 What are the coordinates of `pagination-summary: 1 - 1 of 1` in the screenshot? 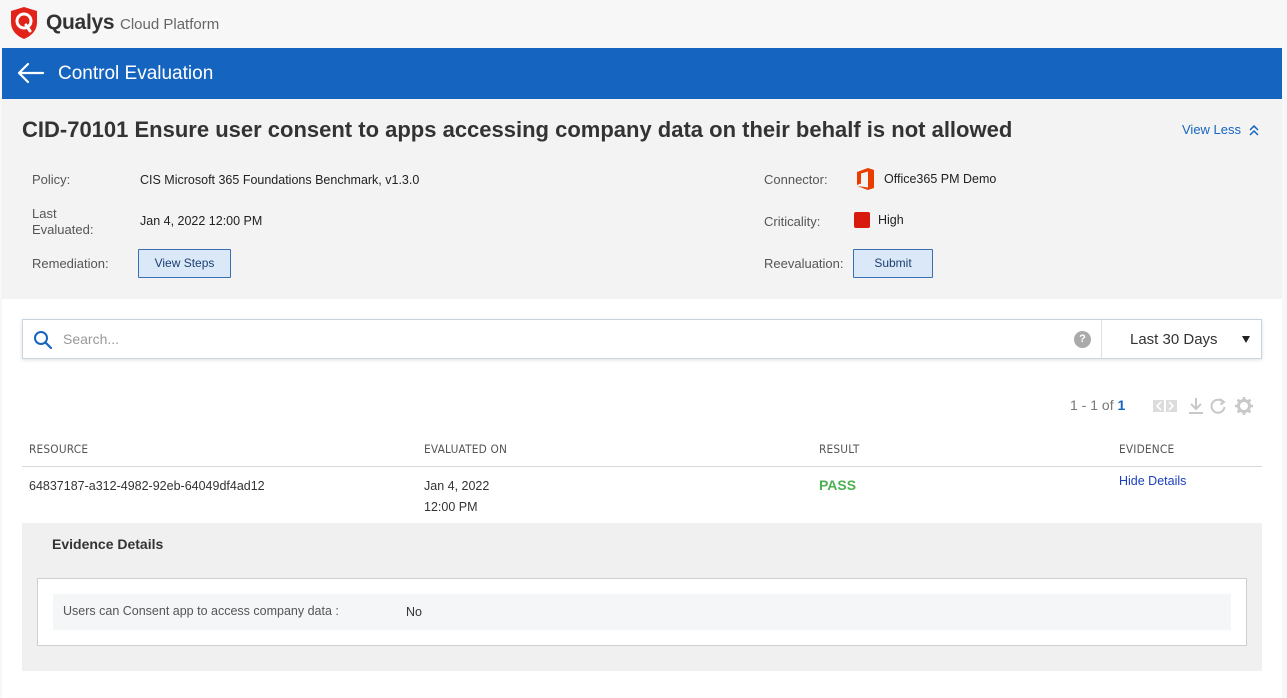 It's located at (1097, 405).